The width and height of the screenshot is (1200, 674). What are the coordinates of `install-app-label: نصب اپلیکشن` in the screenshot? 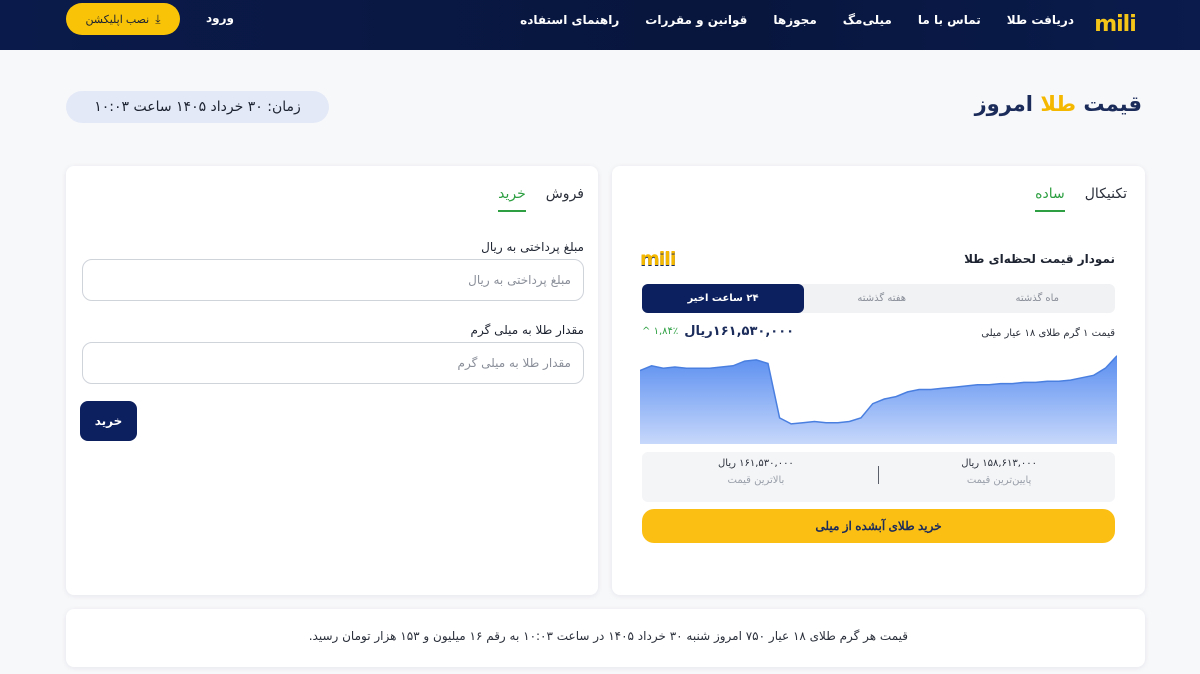 It's located at (117, 19).